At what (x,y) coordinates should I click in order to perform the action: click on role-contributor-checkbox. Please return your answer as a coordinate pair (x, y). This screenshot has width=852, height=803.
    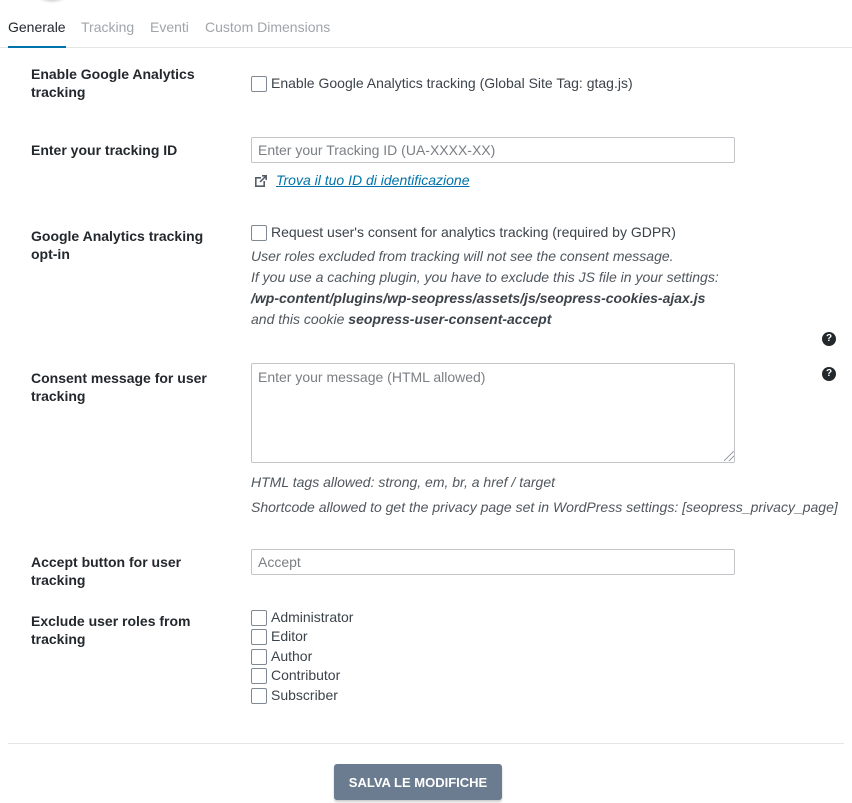
    Looking at the image, I should click on (259, 676).